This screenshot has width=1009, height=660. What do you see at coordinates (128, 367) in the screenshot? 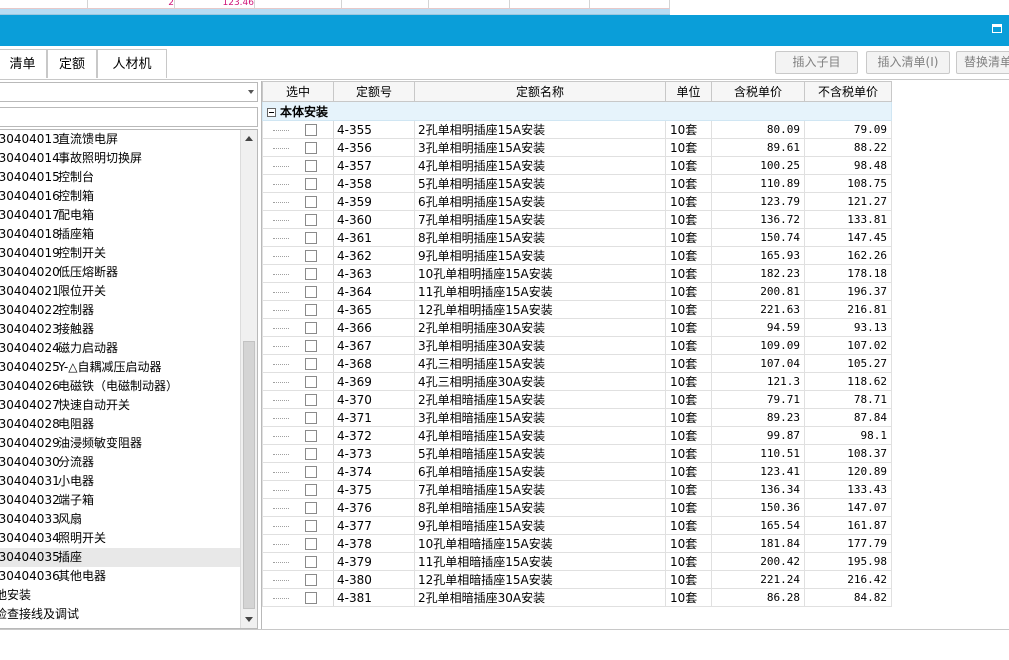
I see `tree-item: 030404025Y-△自耦减压启动器` at bounding box center [128, 367].